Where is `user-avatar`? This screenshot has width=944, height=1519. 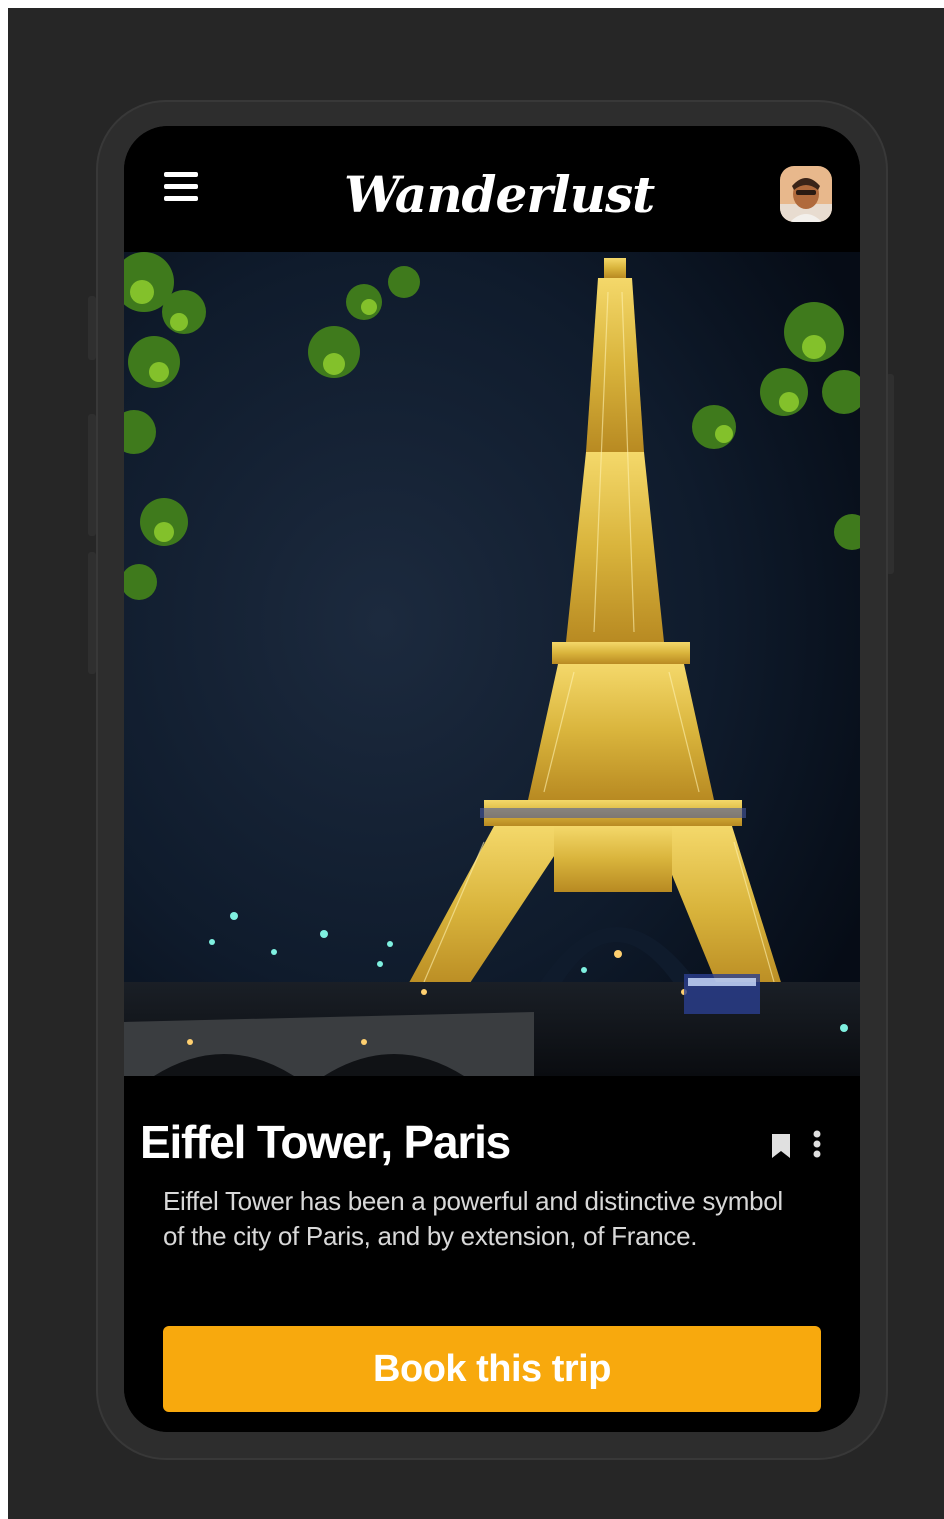 user-avatar is located at coordinates (806, 194).